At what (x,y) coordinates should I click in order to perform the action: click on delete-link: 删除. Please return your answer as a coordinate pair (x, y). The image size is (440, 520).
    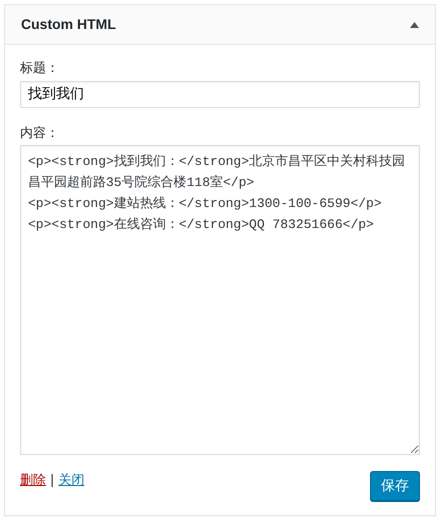
    Looking at the image, I should click on (33, 480).